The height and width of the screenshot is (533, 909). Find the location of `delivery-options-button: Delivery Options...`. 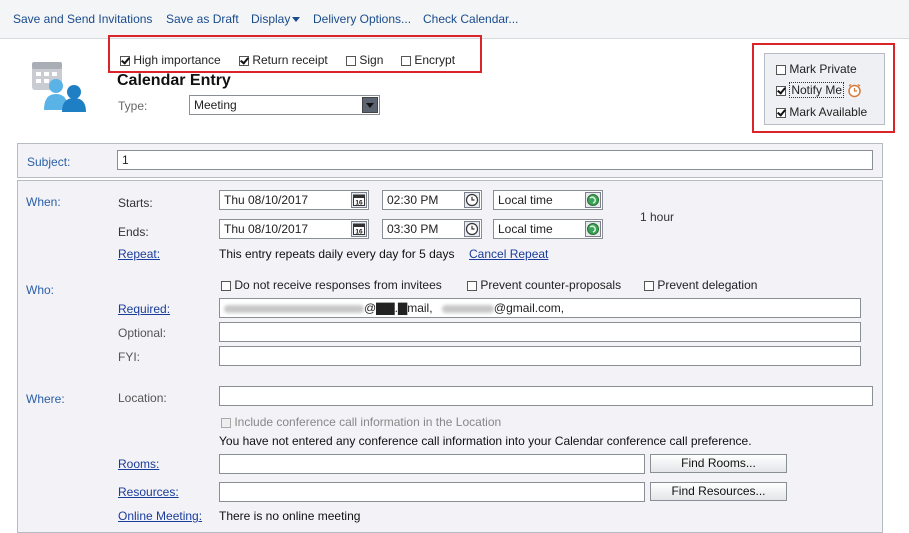

delivery-options-button: Delivery Options... is located at coordinates (362, 19).